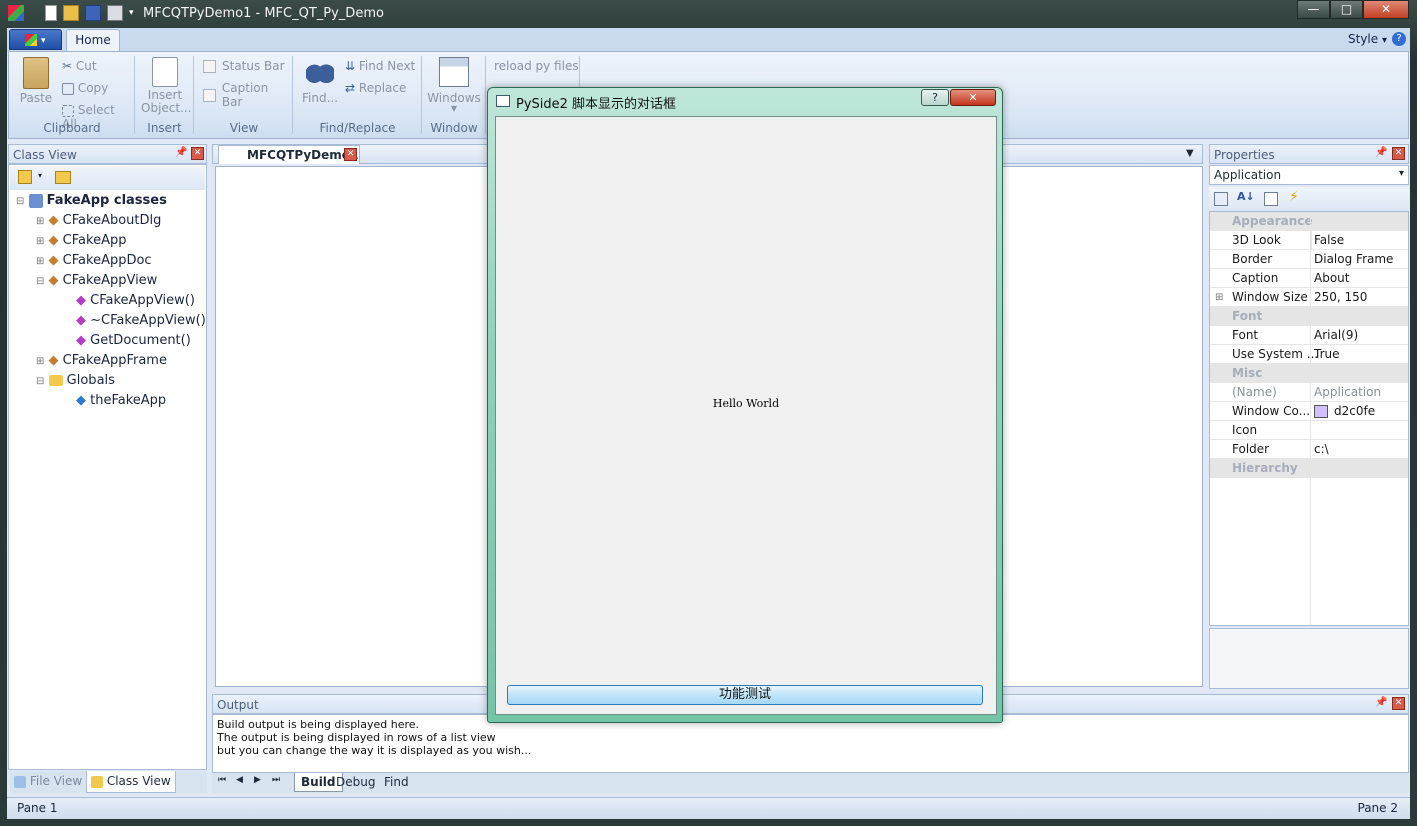 Image resolution: width=1417 pixels, height=826 pixels. What do you see at coordinates (222, 780) in the screenshot?
I see `first-tab-icon: ⏮` at bounding box center [222, 780].